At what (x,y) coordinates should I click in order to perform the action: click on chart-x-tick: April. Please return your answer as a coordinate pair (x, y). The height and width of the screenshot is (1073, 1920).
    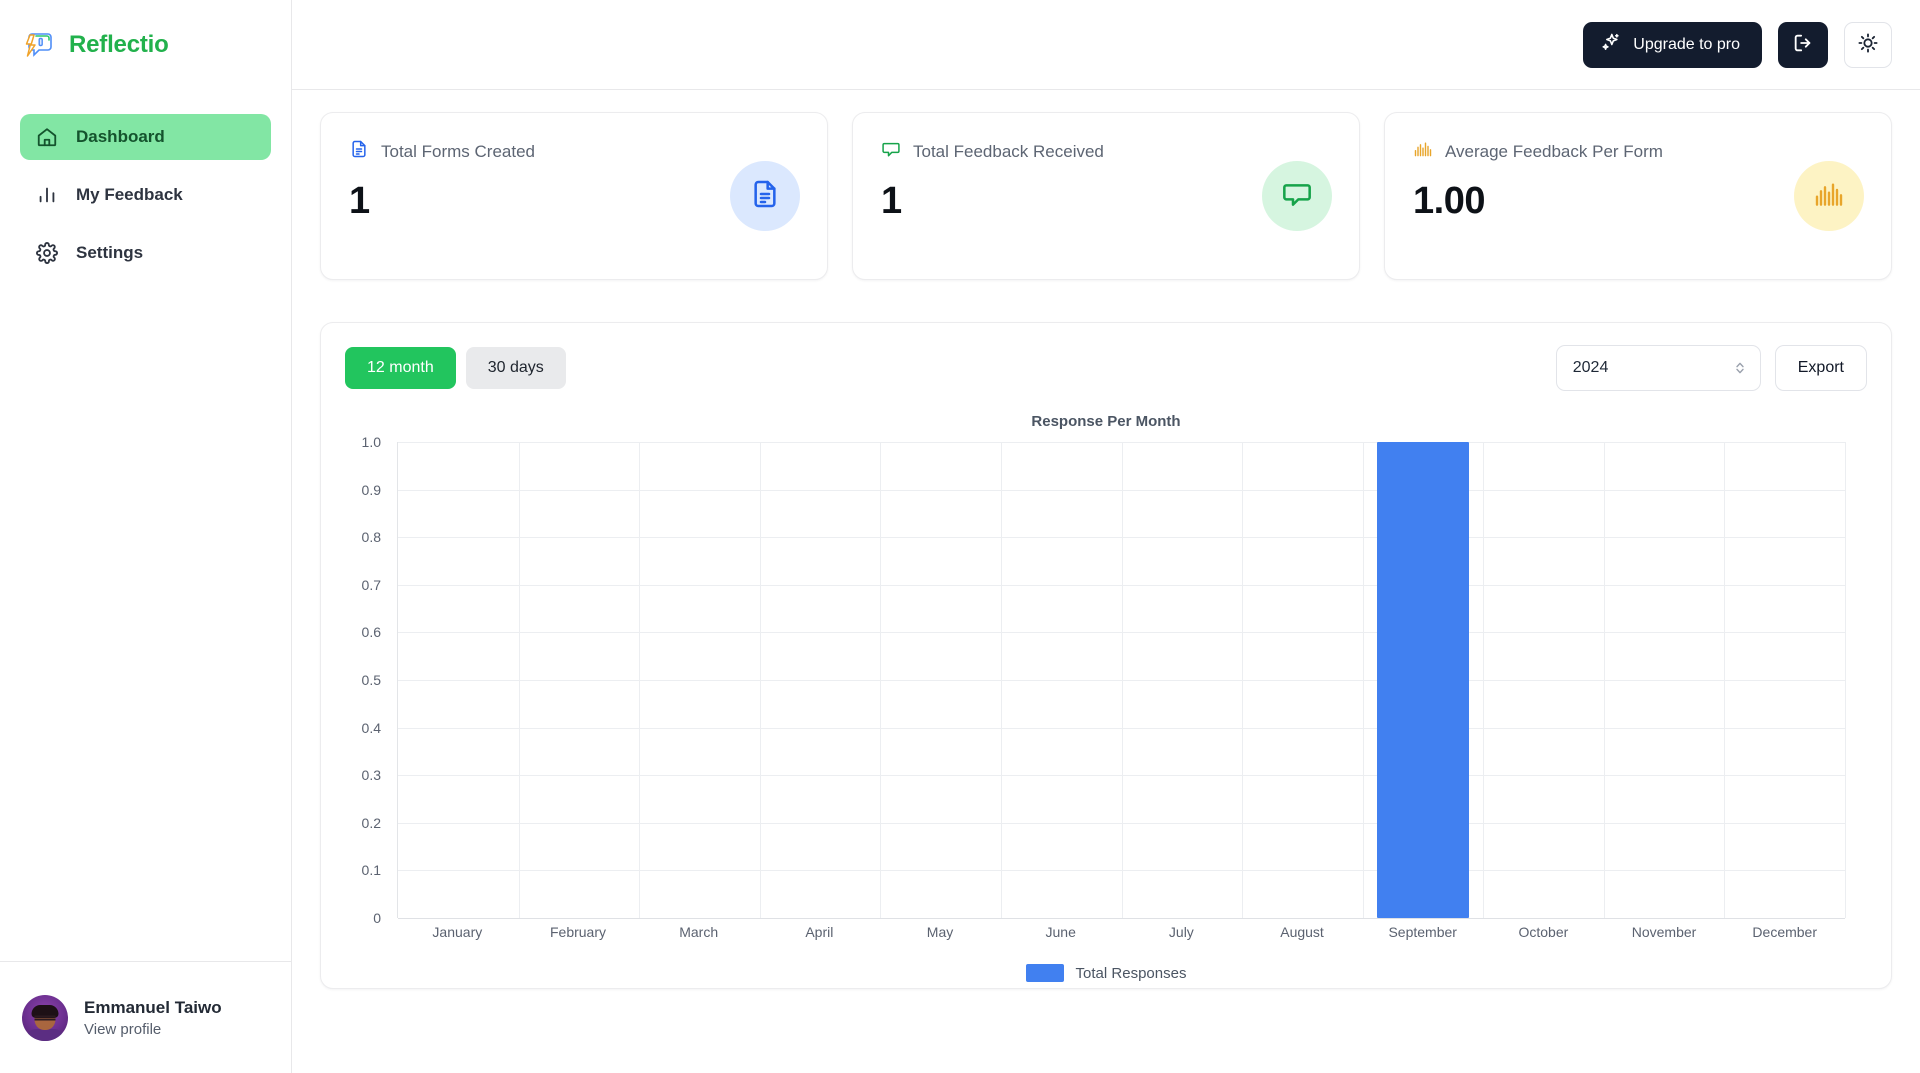
    Looking at the image, I should click on (819, 932).